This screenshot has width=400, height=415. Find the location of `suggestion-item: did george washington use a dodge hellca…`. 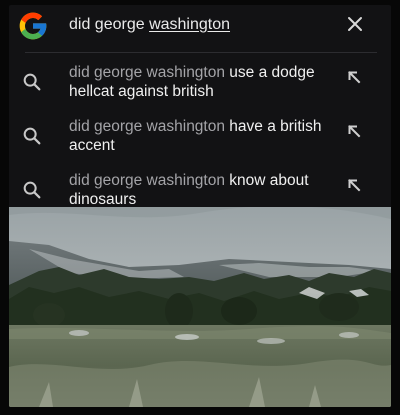

suggestion-item: did george washington use a dodge hellca… is located at coordinates (200, 90).